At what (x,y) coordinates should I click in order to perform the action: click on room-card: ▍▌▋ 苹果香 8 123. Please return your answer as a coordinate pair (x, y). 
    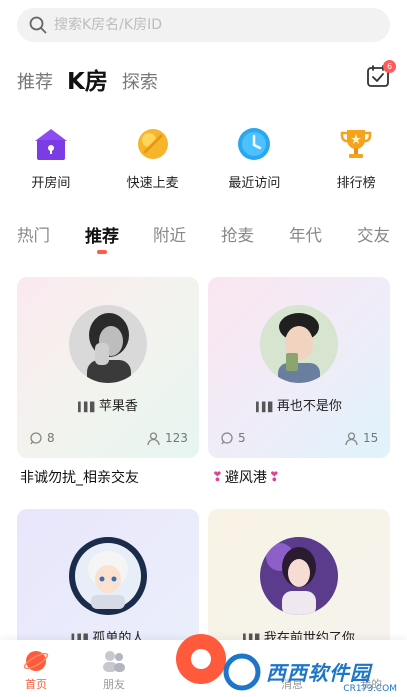
    Looking at the image, I should click on (108, 367).